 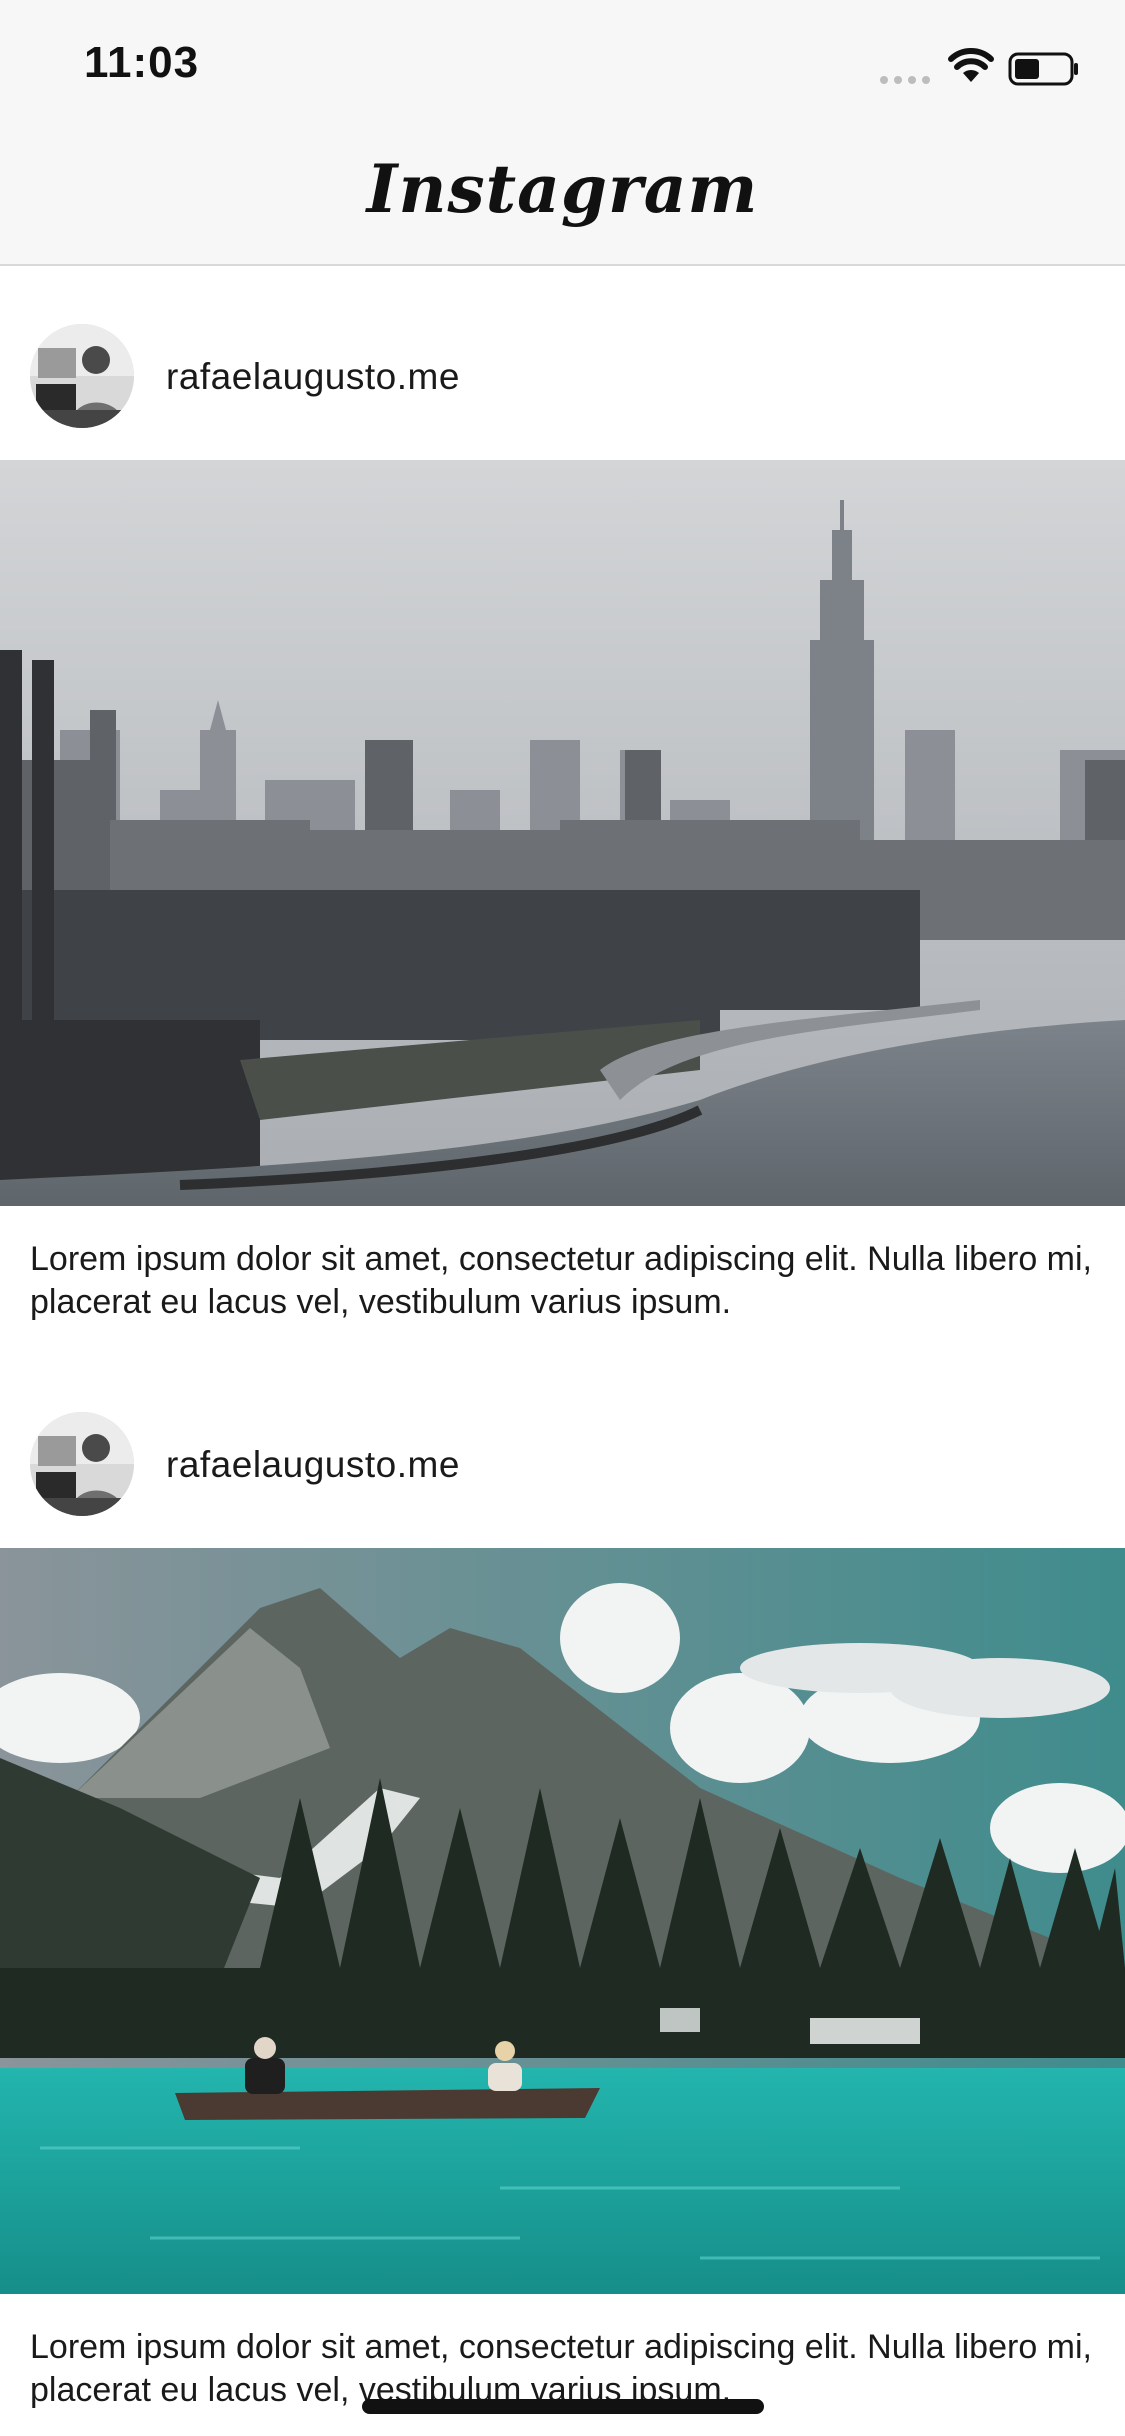 I want to click on battery-icon, so click(x=1043, y=69).